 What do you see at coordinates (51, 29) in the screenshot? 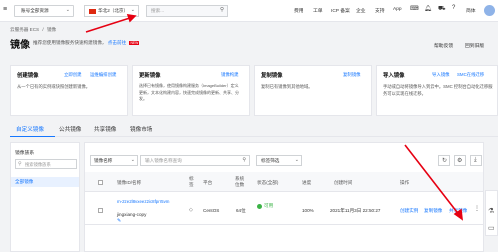
I see `breadcrumb-current: 镜像` at bounding box center [51, 29].